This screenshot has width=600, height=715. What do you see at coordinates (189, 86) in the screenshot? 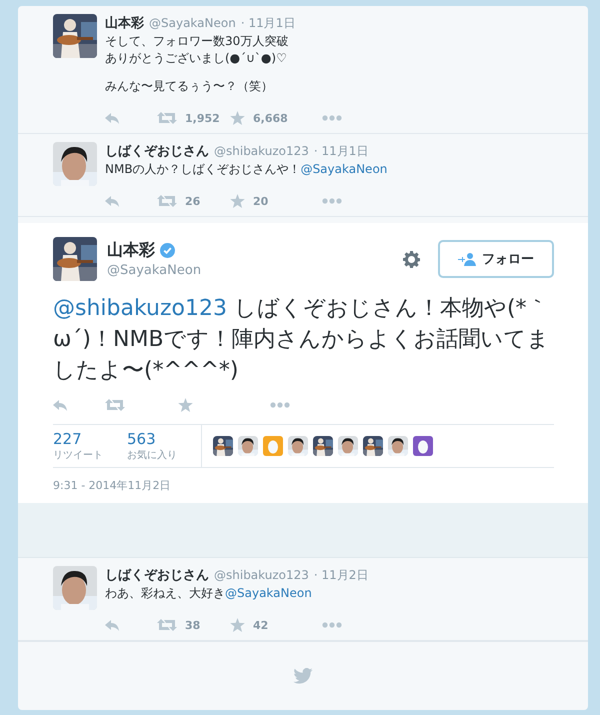
I see `tweet-text: みんな〜見てるぅう〜？（笑）` at bounding box center [189, 86].